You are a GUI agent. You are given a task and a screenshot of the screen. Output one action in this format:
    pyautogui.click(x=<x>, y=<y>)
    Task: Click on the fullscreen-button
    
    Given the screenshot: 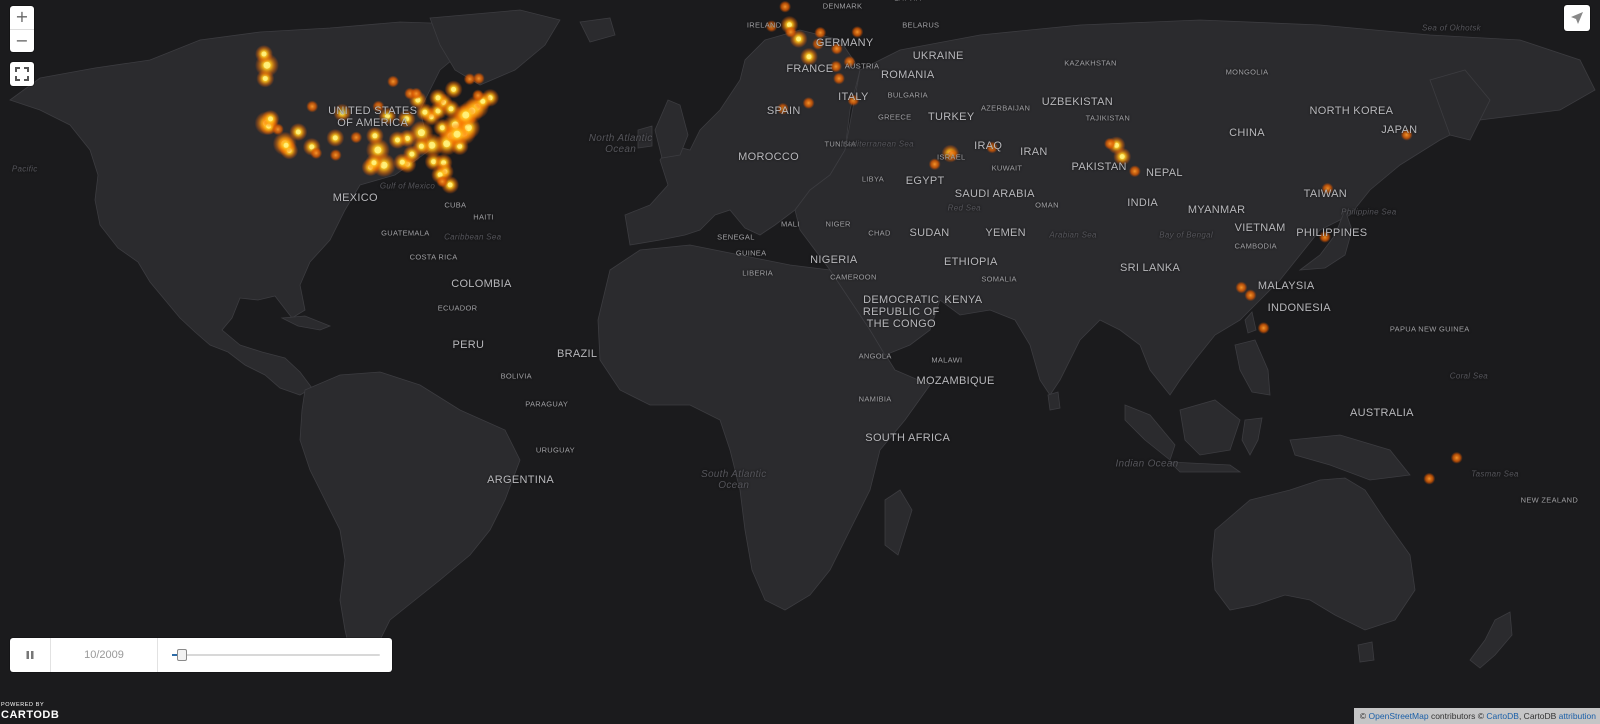 What is the action you would take?
    pyautogui.click(x=22, y=74)
    